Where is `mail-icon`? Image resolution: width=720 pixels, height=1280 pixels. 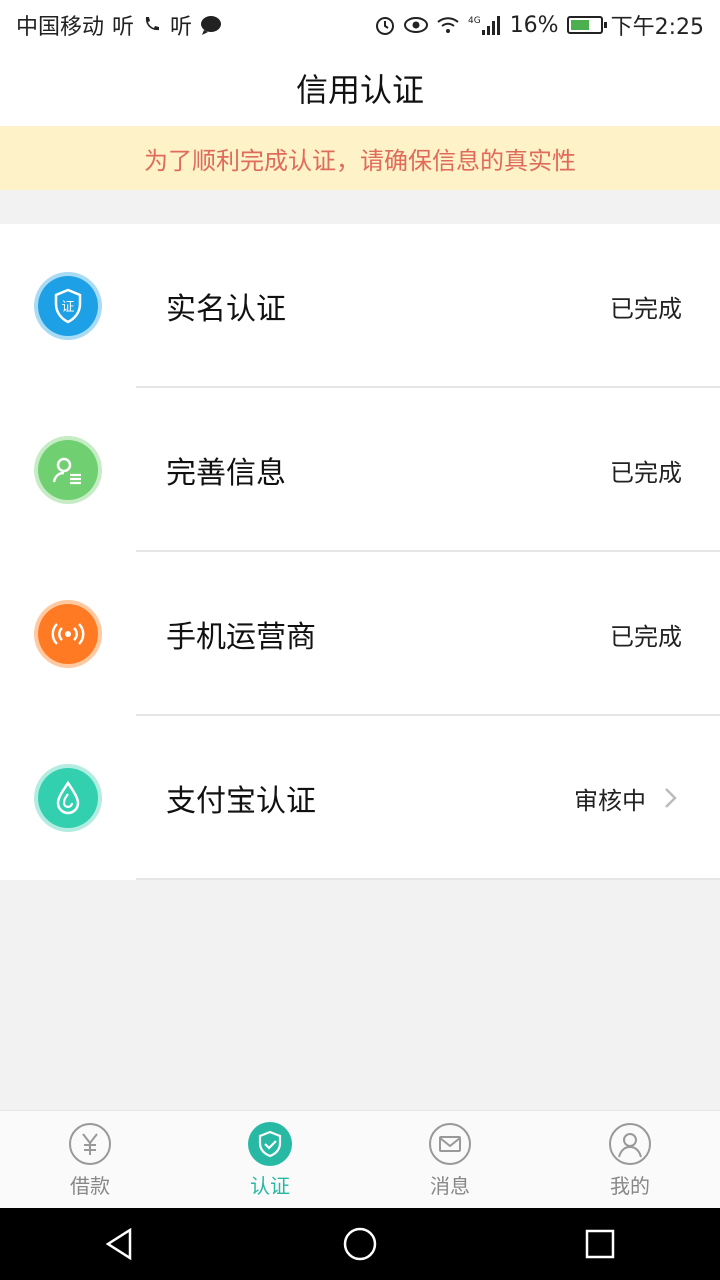 mail-icon is located at coordinates (450, 1144).